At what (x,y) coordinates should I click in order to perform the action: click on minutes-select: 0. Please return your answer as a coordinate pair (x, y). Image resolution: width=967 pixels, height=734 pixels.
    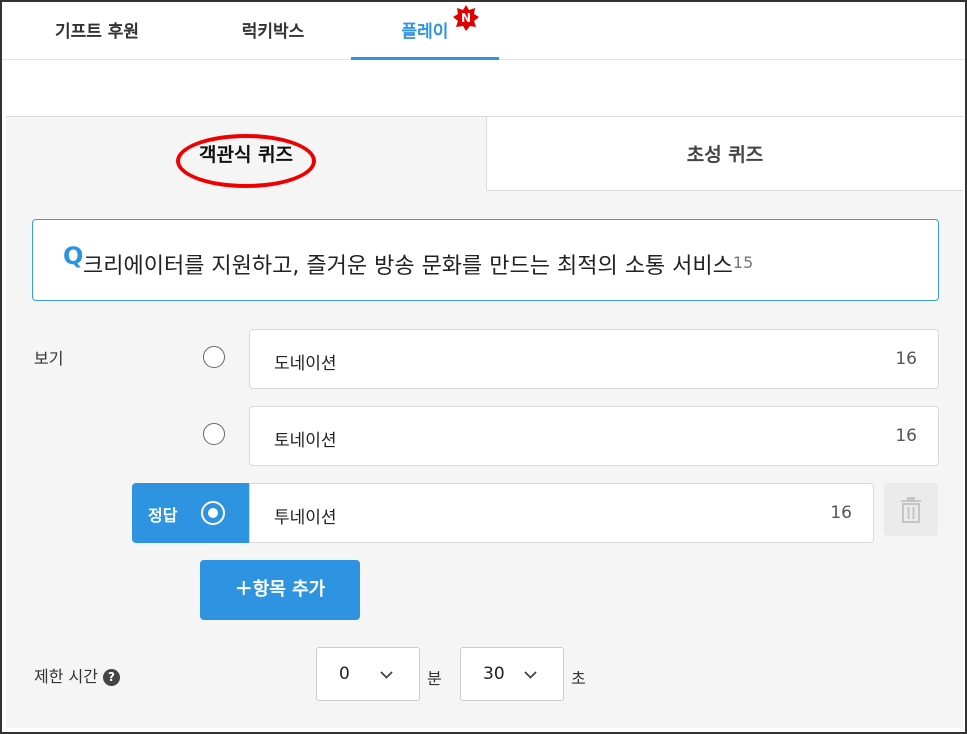
    Looking at the image, I should click on (368, 674).